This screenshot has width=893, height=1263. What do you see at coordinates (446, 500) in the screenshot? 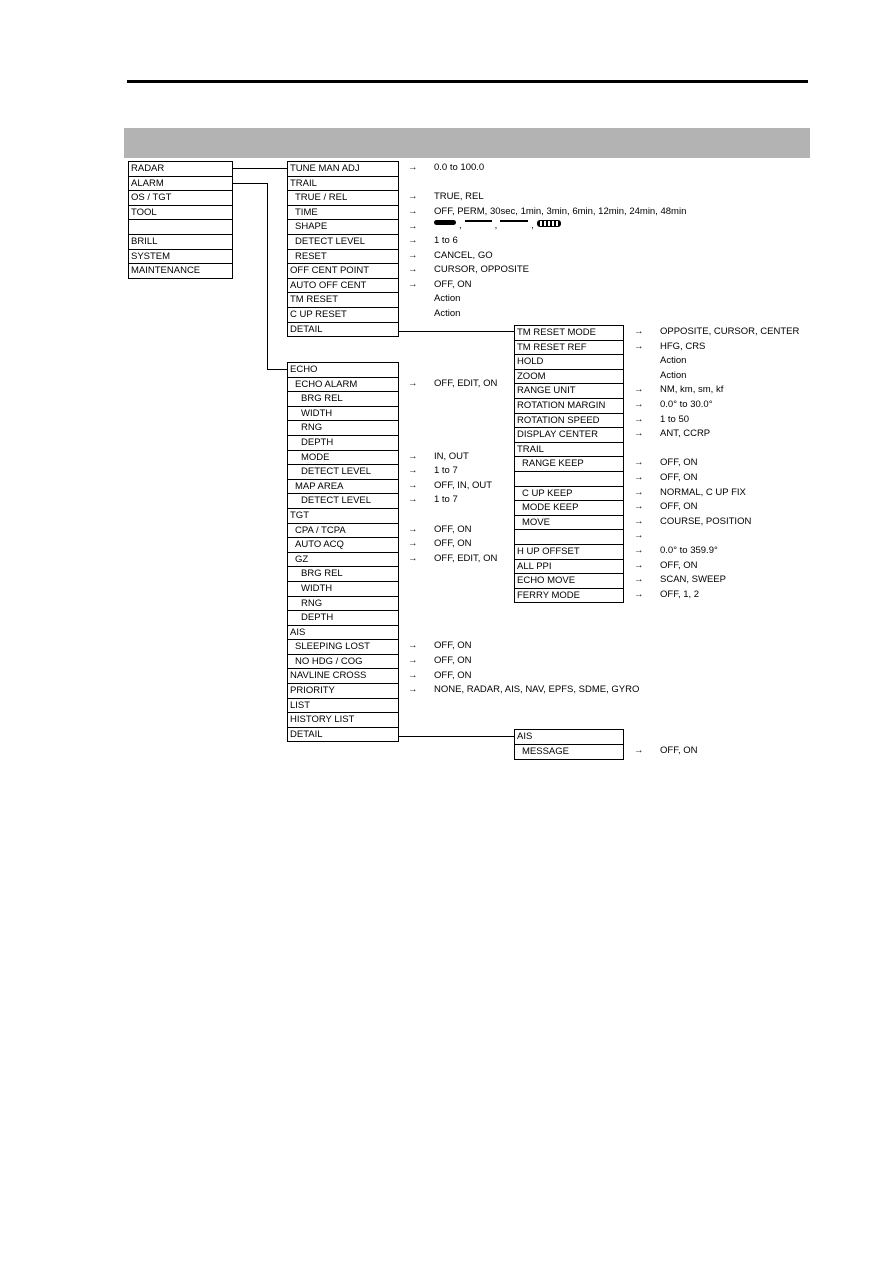
I see `option-values-text: 1 to 7` at bounding box center [446, 500].